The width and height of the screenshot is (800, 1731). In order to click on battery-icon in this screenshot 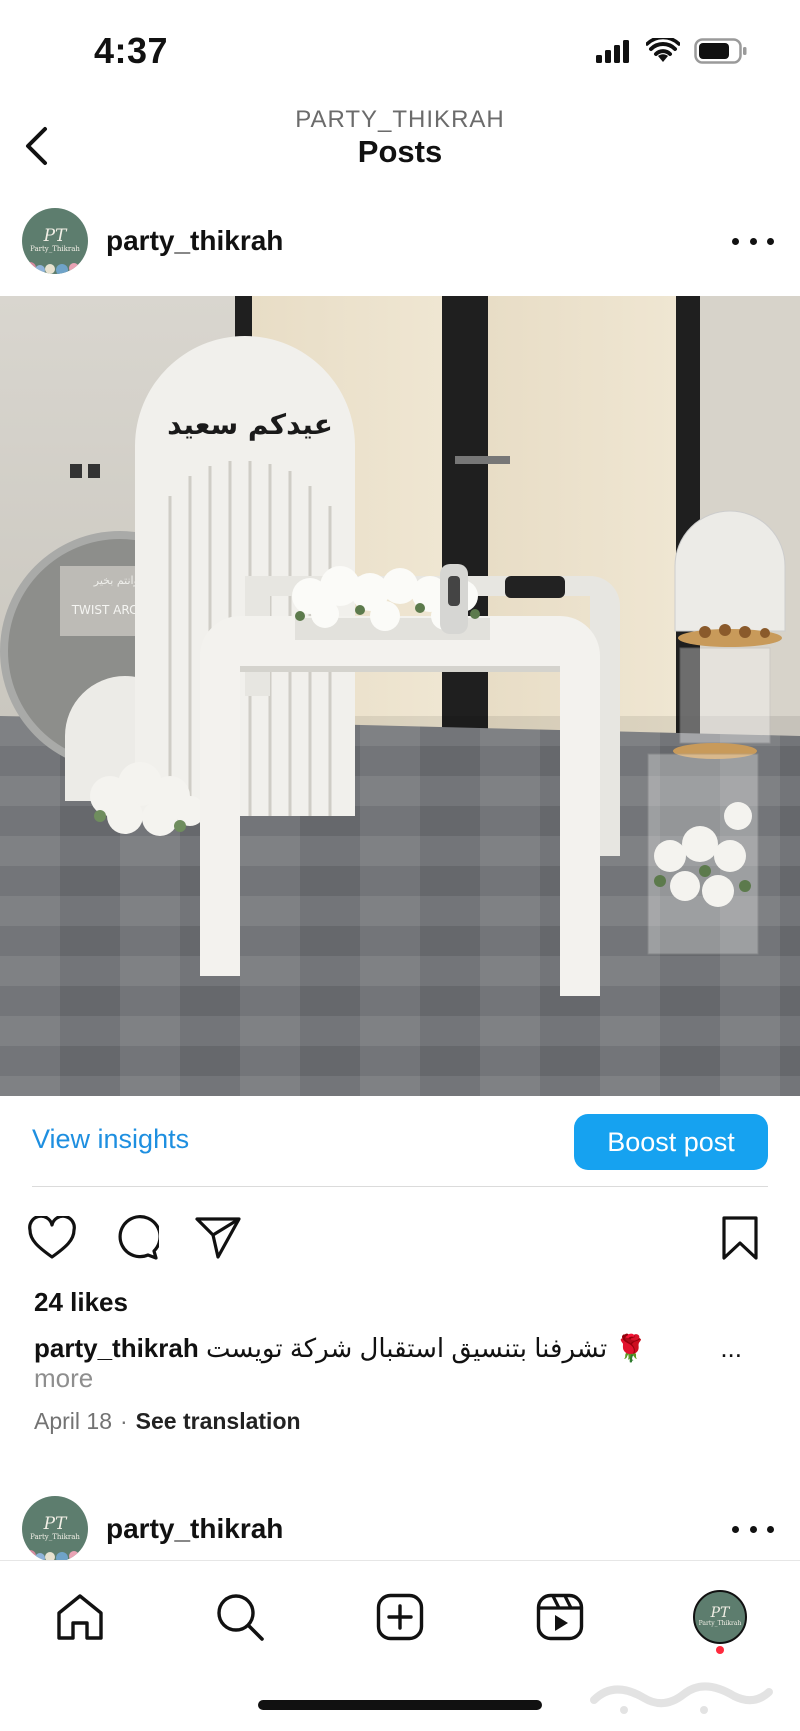, I will do `click(720, 51)`.